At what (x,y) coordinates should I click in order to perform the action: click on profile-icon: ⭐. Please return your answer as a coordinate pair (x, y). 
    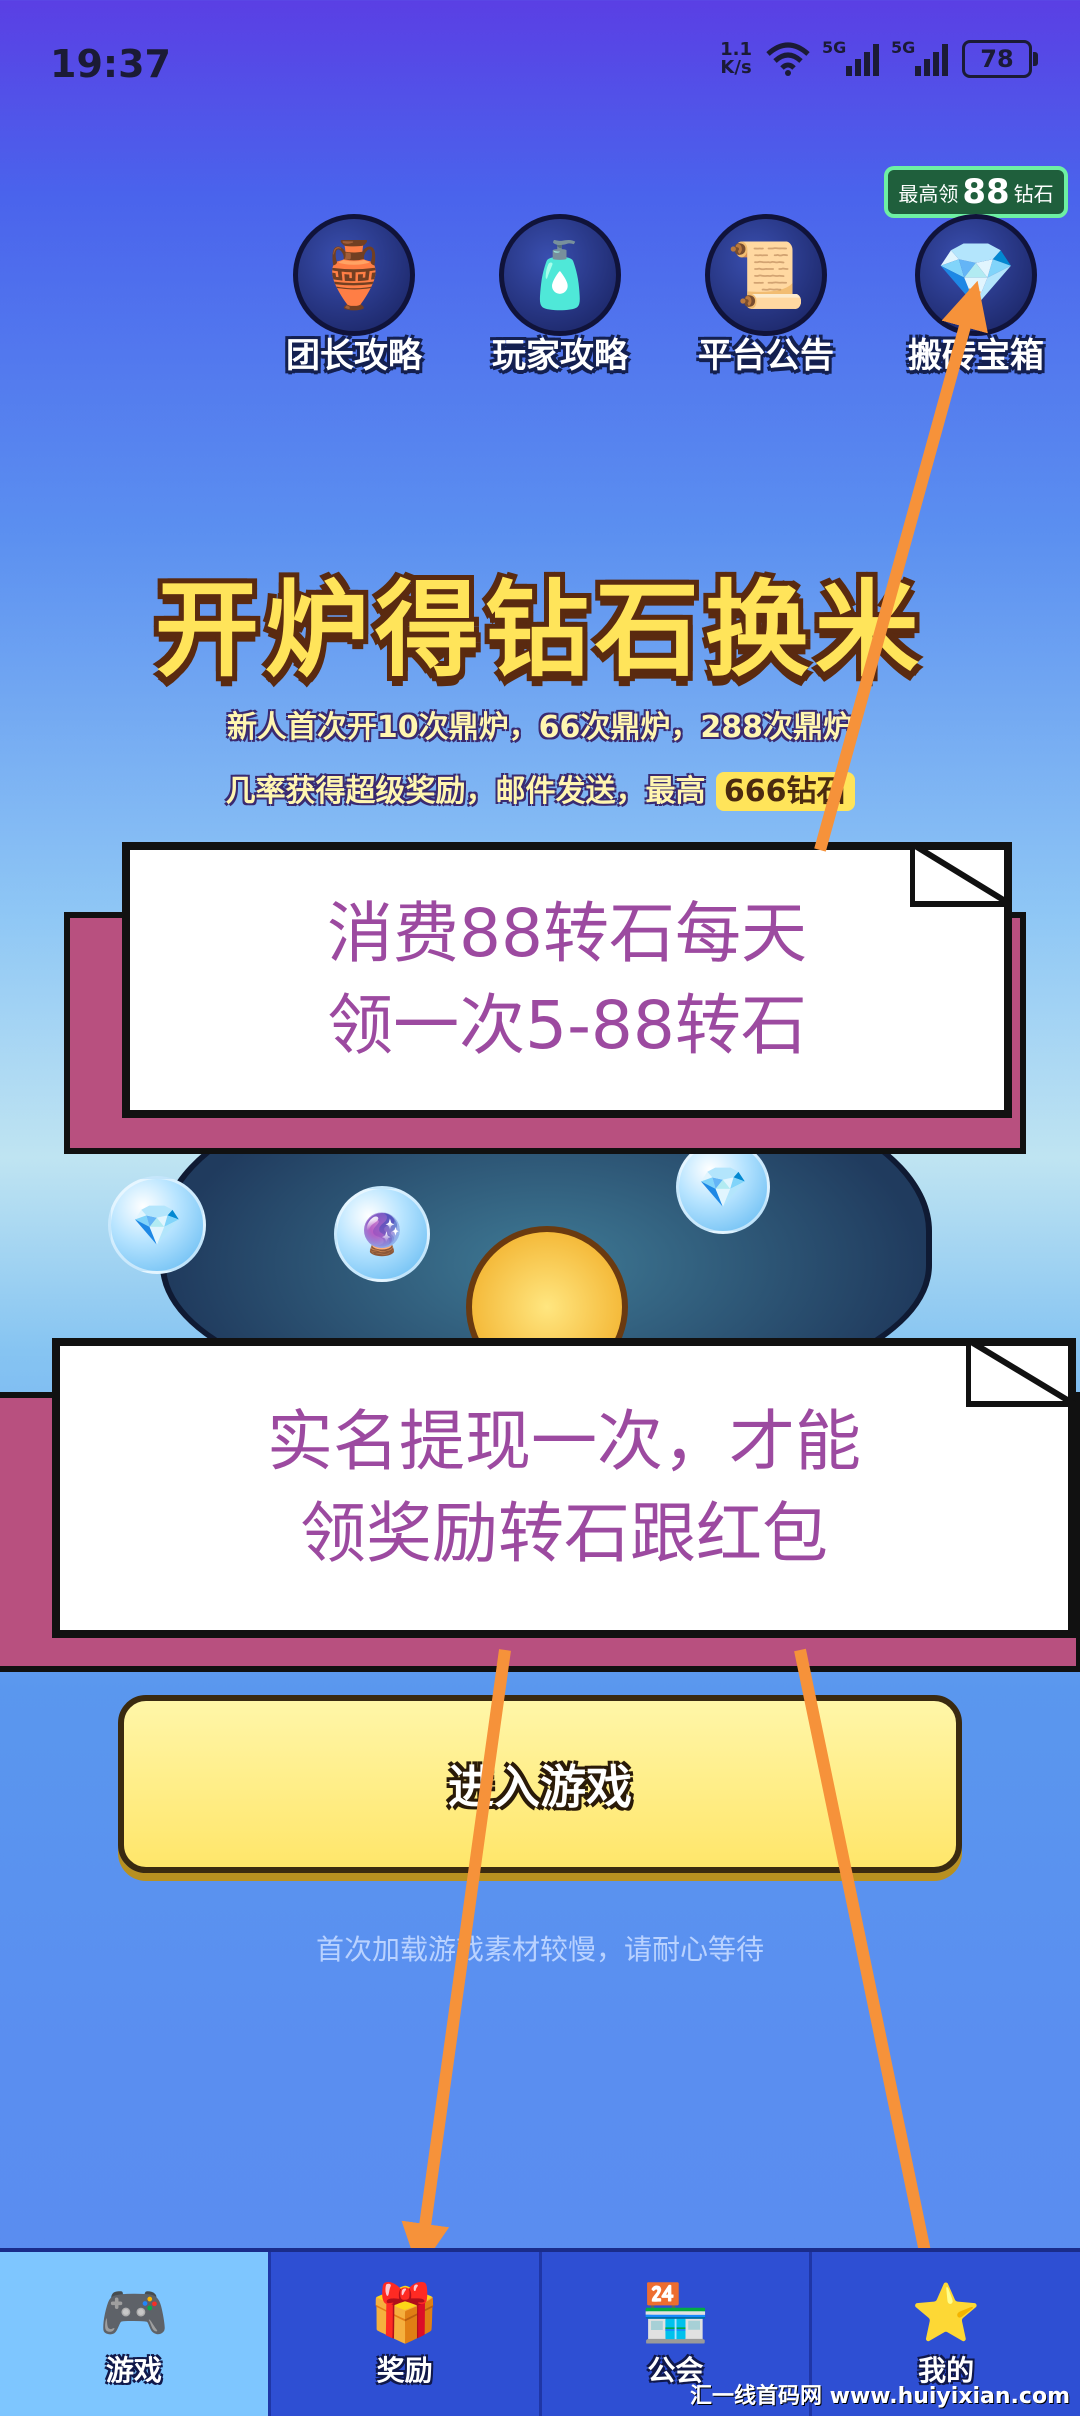
    Looking at the image, I should click on (946, 2313).